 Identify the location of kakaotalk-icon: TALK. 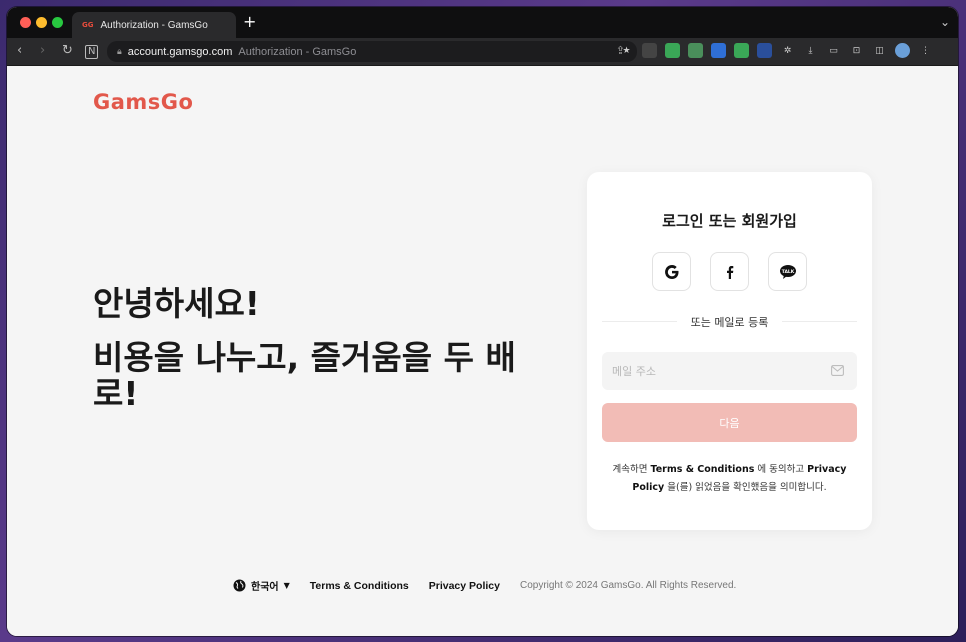
(787, 271).